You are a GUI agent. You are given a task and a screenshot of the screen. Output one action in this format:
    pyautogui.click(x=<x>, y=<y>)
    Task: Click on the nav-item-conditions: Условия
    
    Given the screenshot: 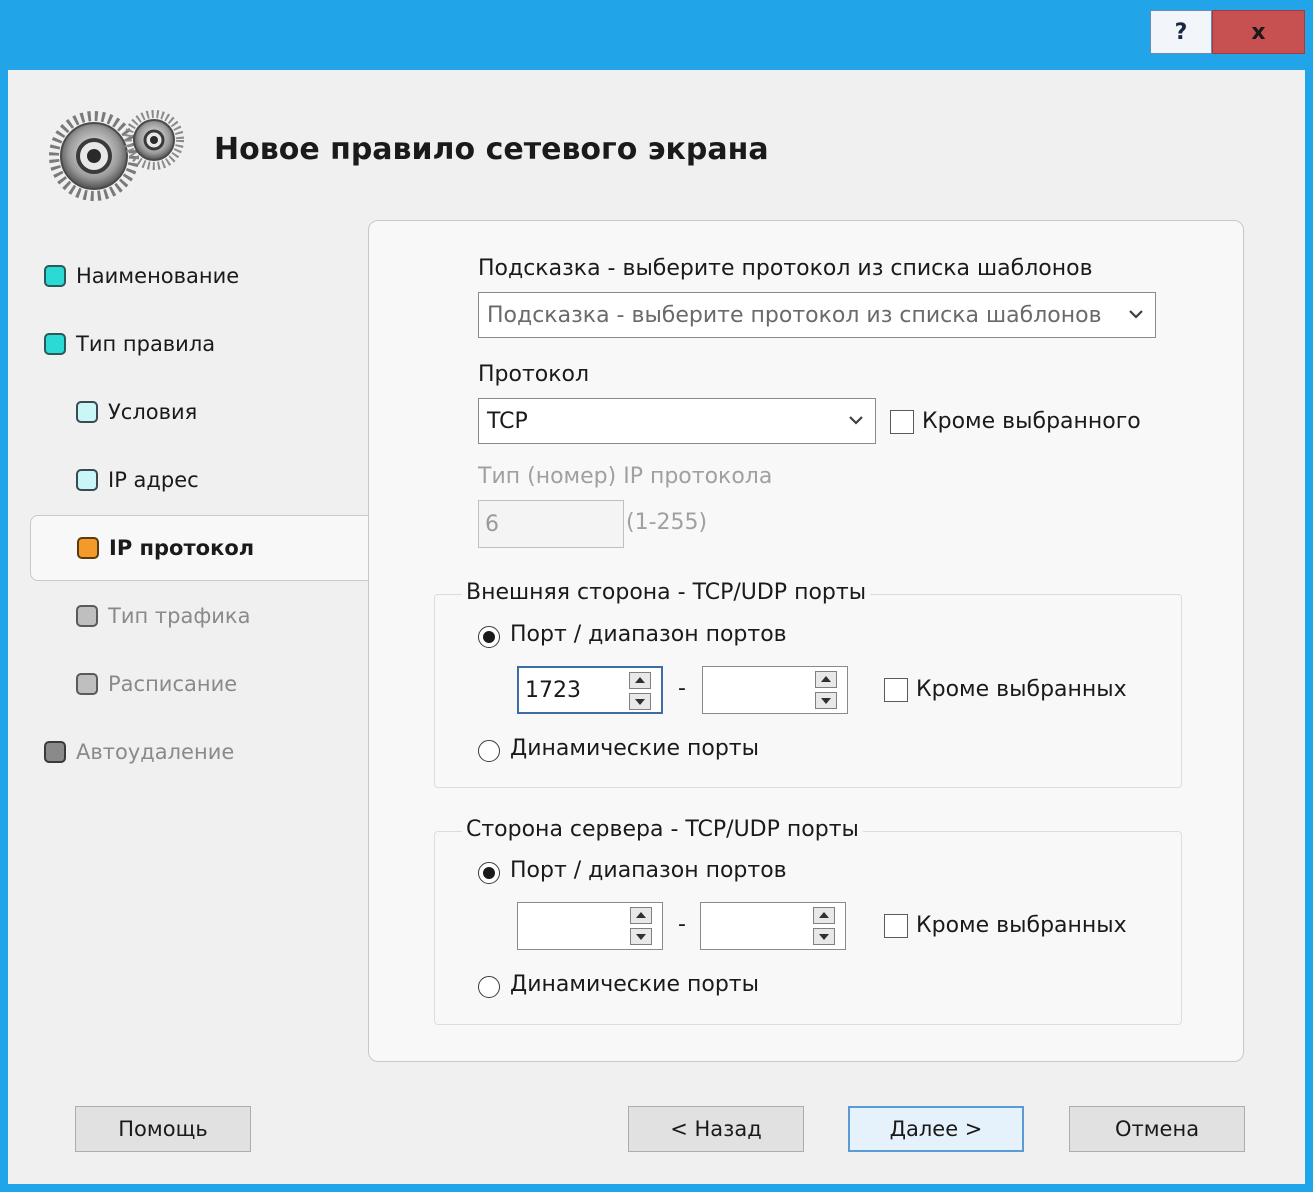 What is the action you would take?
    pyautogui.click(x=136, y=412)
    